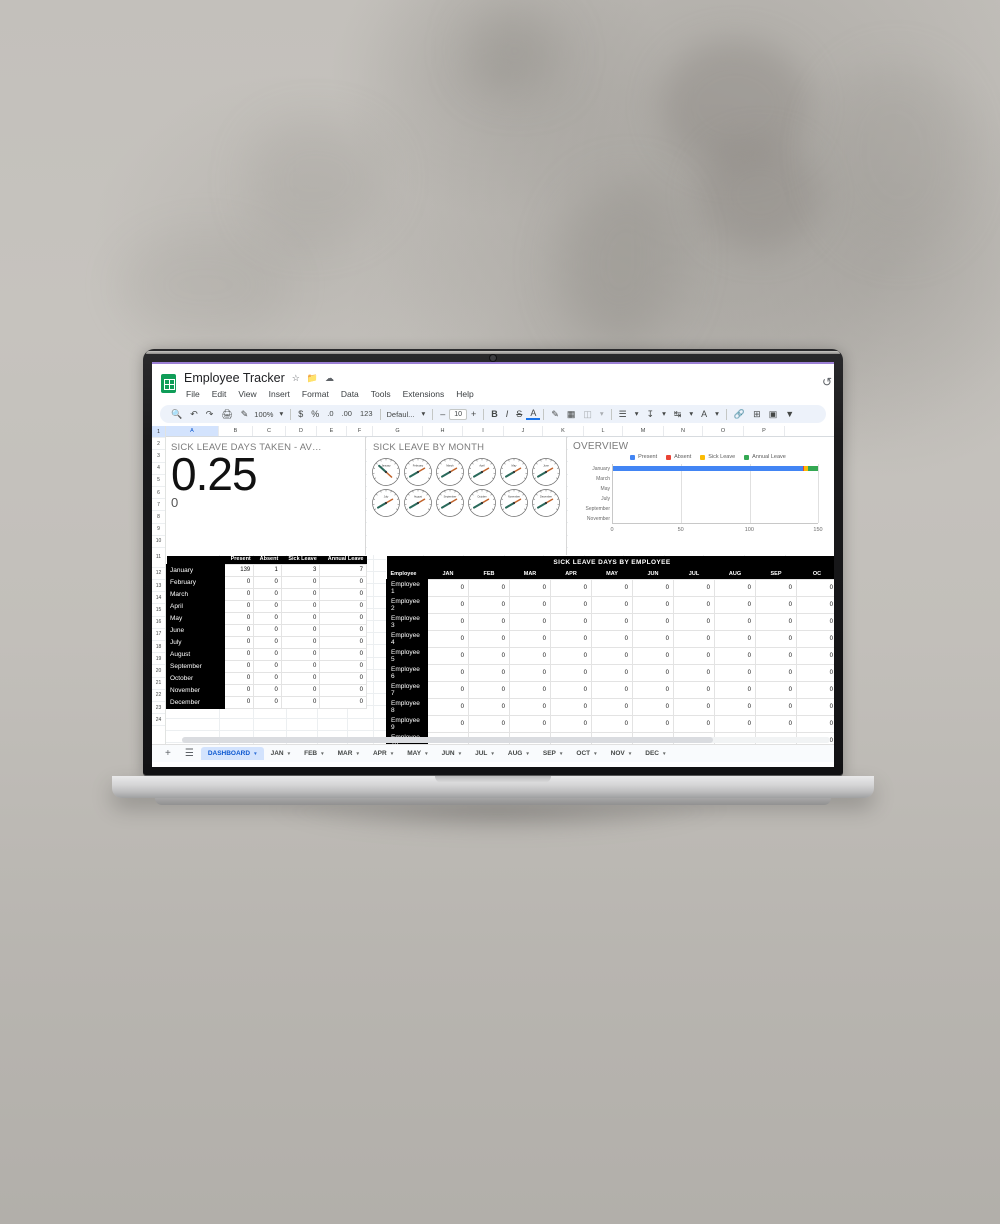  What do you see at coordinates (158, 557) in the screenshot?
I see `row-header-11: 11` at bounding box center [158, 557].